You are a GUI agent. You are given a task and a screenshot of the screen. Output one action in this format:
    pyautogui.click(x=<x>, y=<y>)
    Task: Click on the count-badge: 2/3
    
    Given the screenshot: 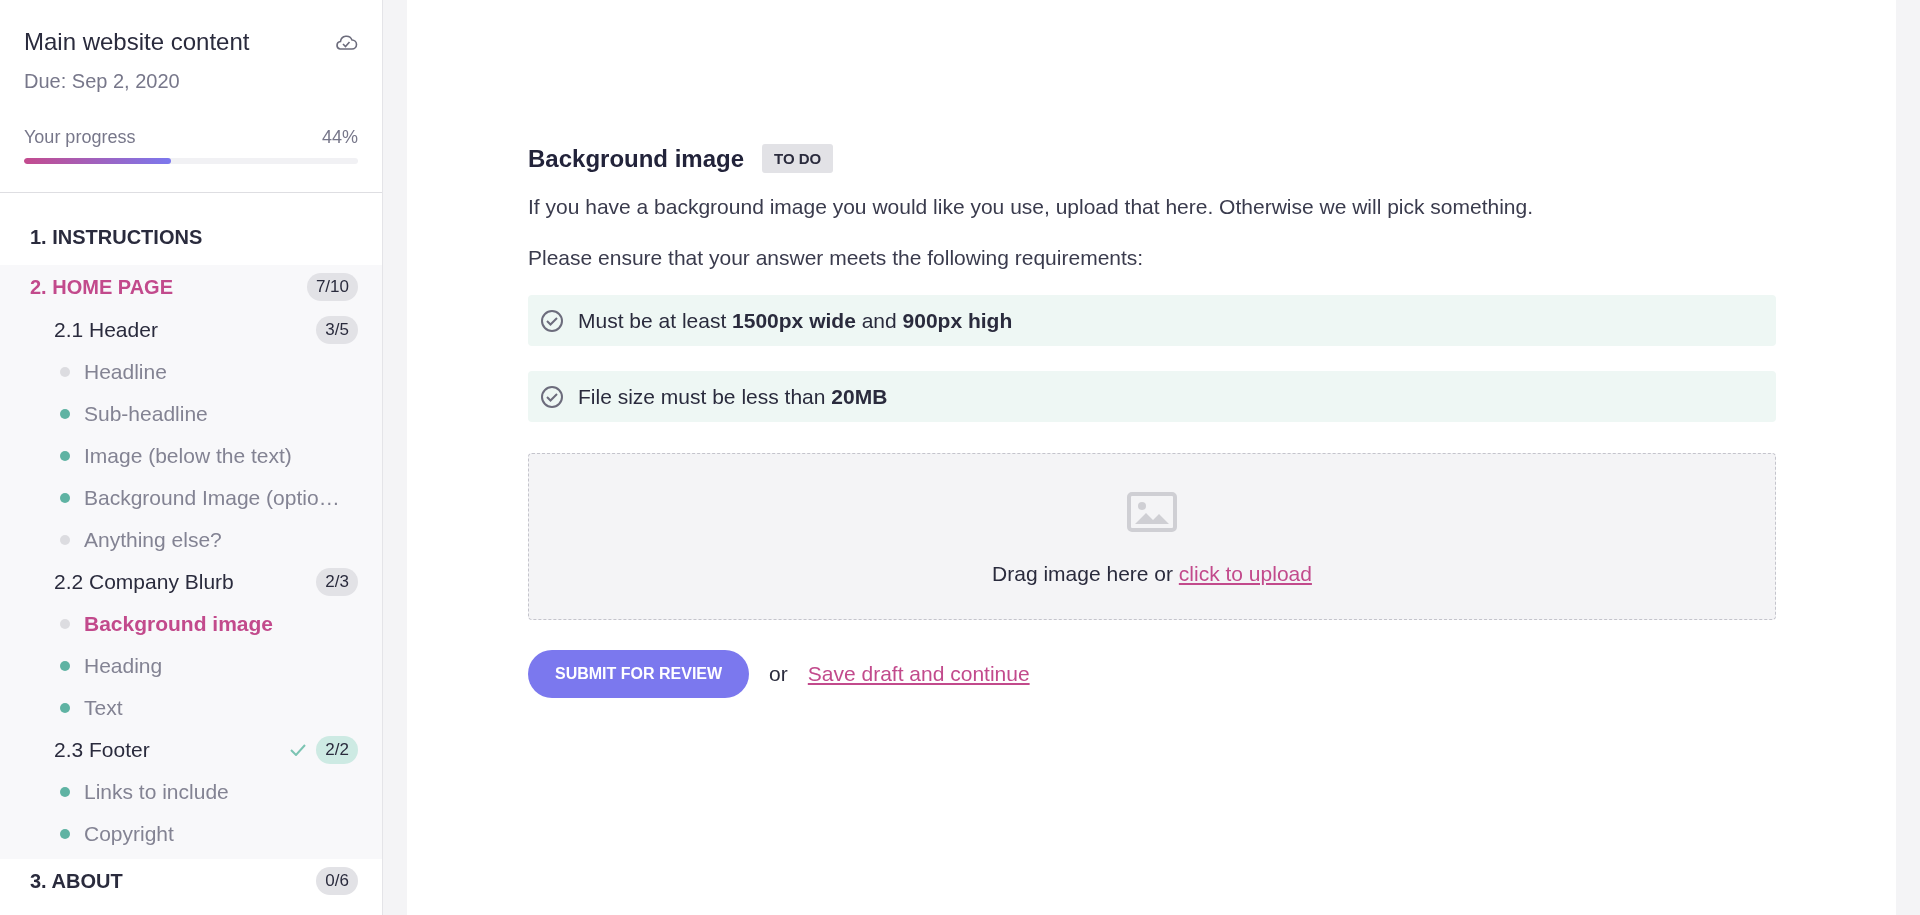 What is the action you would take?
    pyautogui.click(x=337, y=582)
    